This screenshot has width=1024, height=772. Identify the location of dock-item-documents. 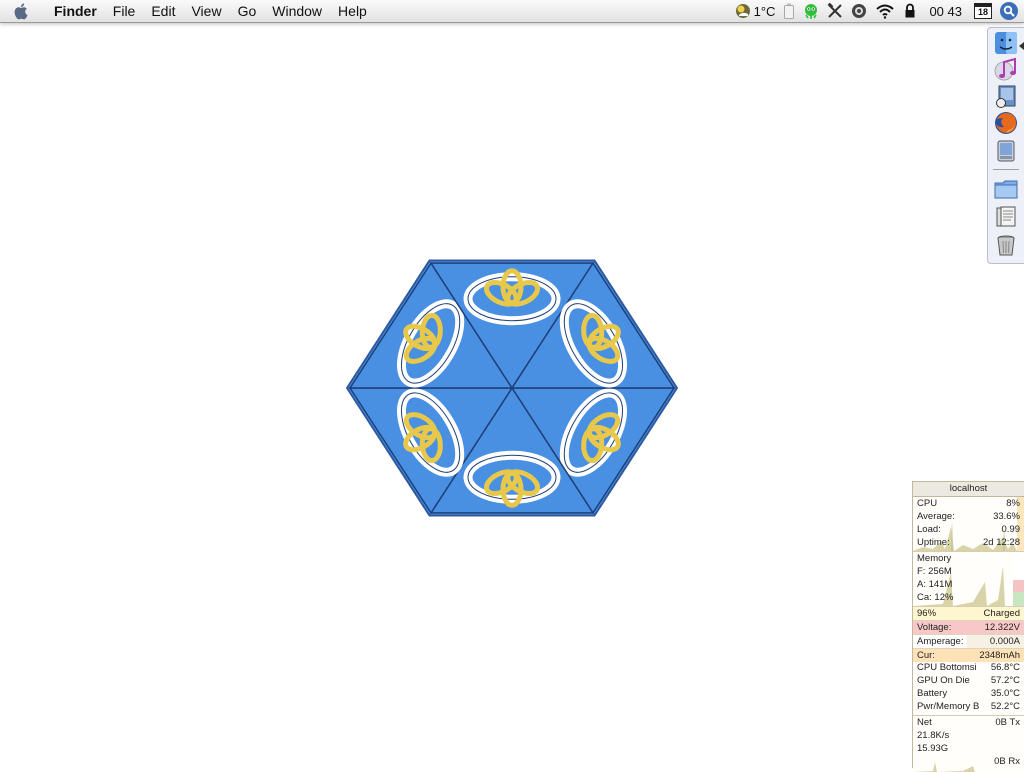
(1006, 217).